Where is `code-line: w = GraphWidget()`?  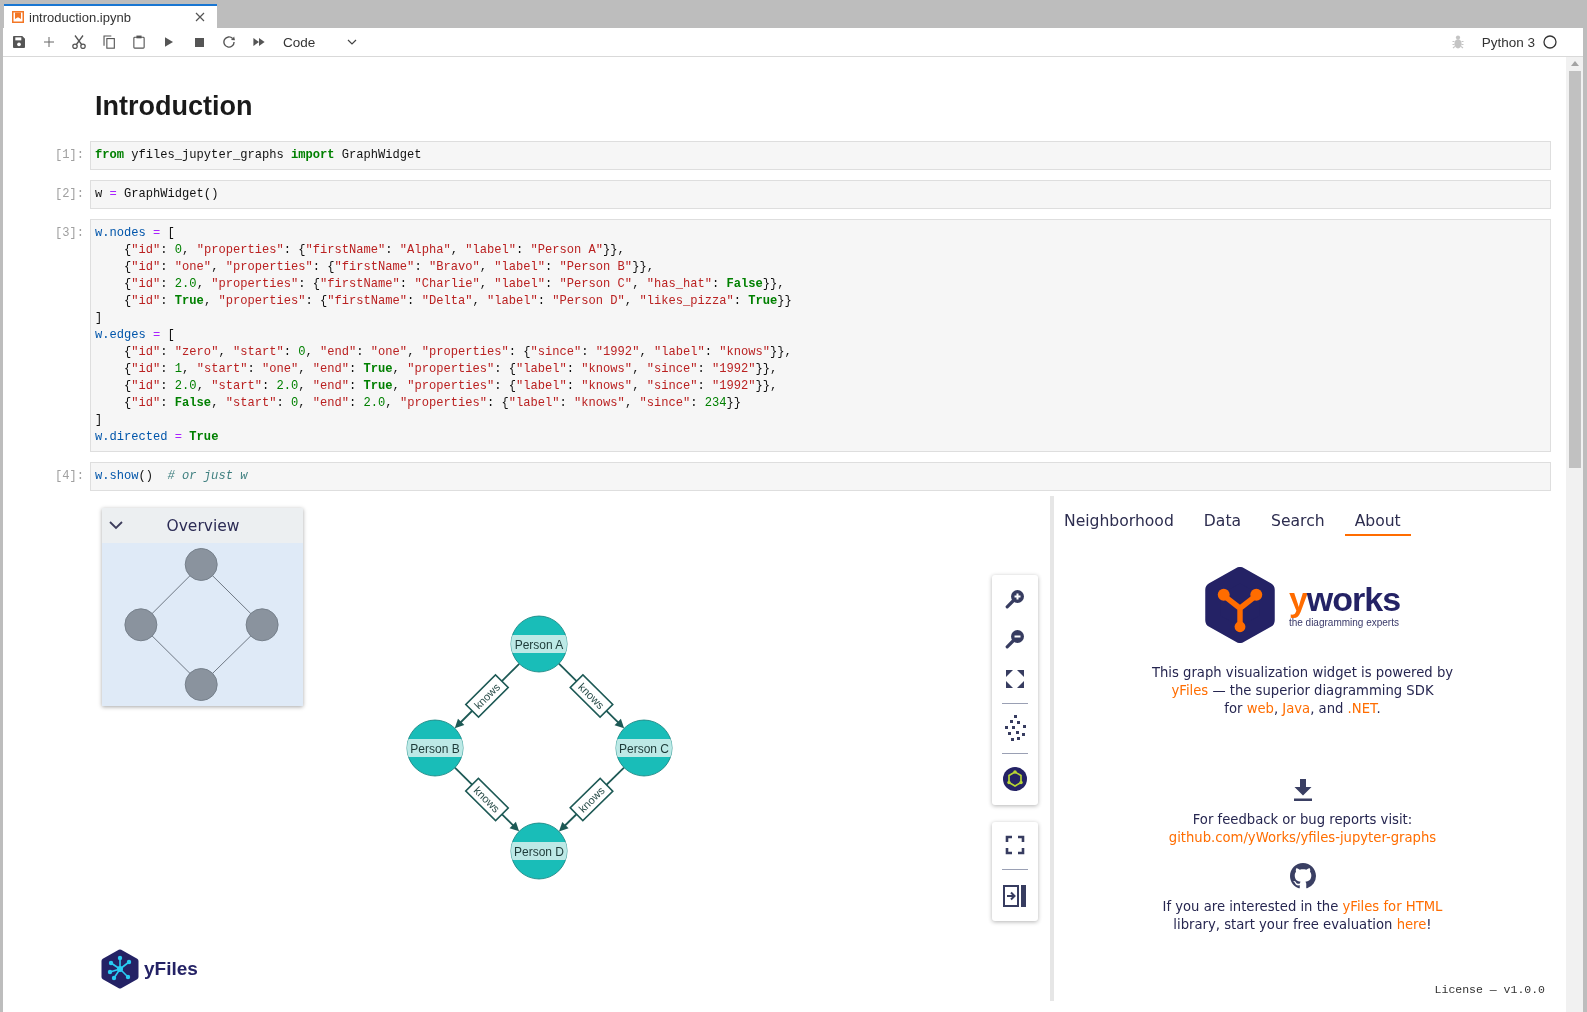 code-line: w = GraphWidget() is located at coordinates (157, 194).